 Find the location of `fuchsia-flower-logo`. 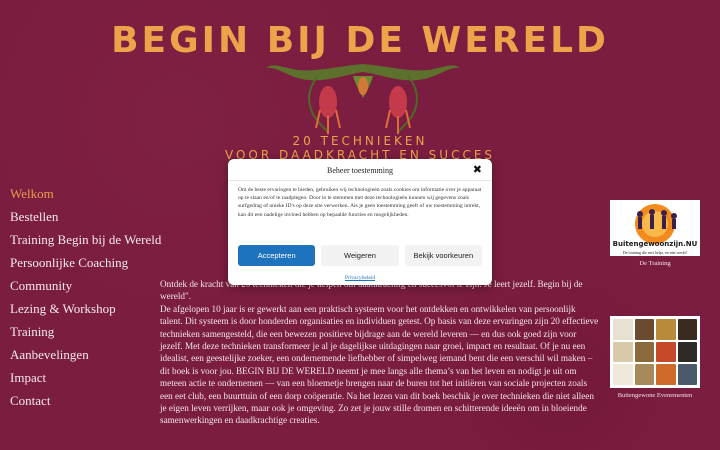

fuchsia-flower-logo is located at coordinates (363, 99).